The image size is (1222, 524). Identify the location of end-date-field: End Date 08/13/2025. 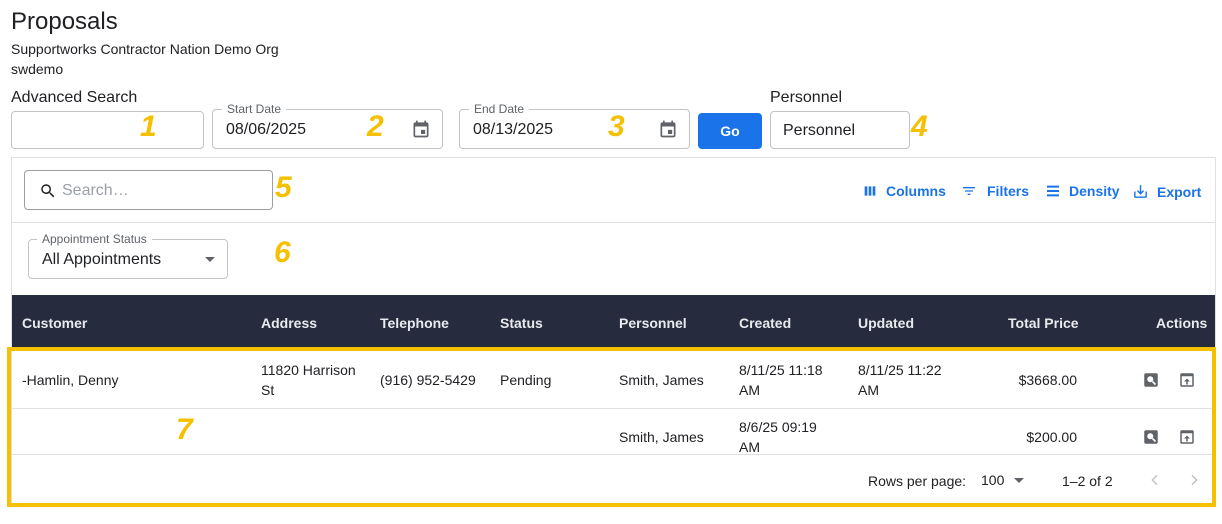
(574, 125).